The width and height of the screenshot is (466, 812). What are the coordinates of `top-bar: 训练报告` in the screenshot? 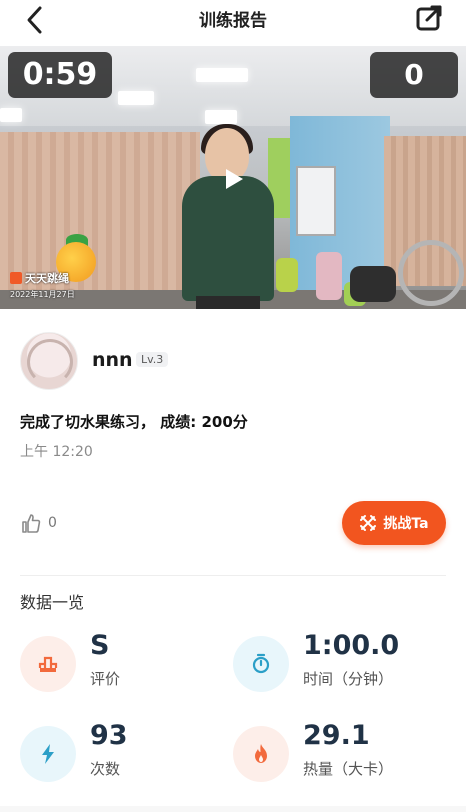 It's located at (233, 23).